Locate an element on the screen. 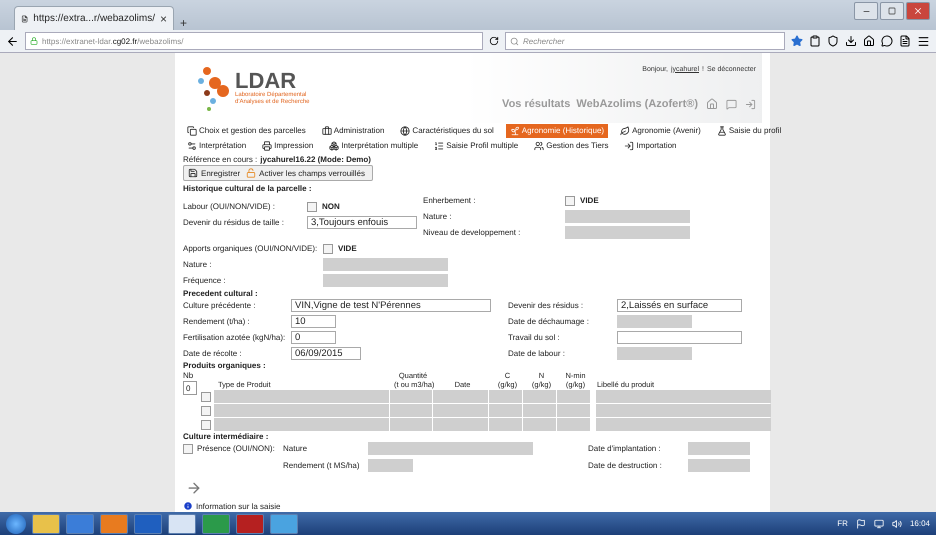 The height and width of the screenshot is (535, 936). menu-tab: Impression is located at coordinates (288, 145).